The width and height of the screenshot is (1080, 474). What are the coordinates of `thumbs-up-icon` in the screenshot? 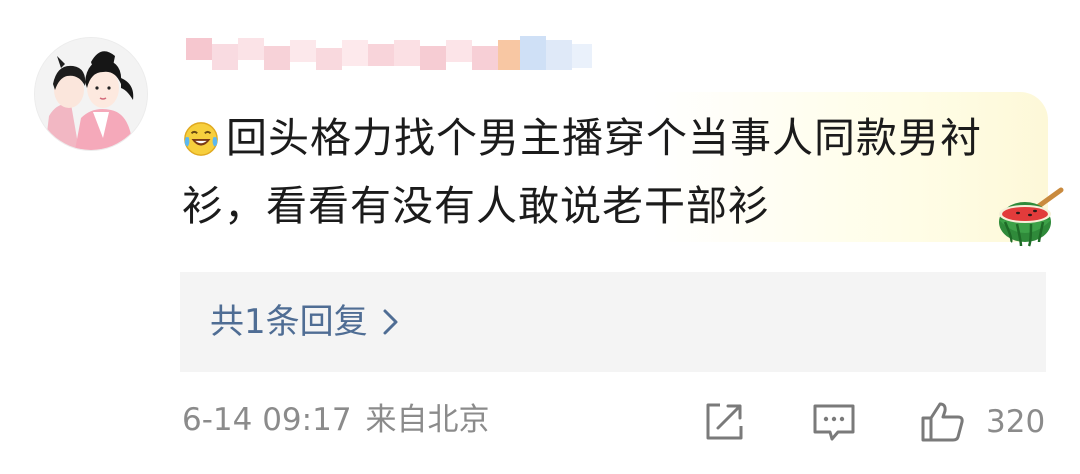 It's located at (942, 422).